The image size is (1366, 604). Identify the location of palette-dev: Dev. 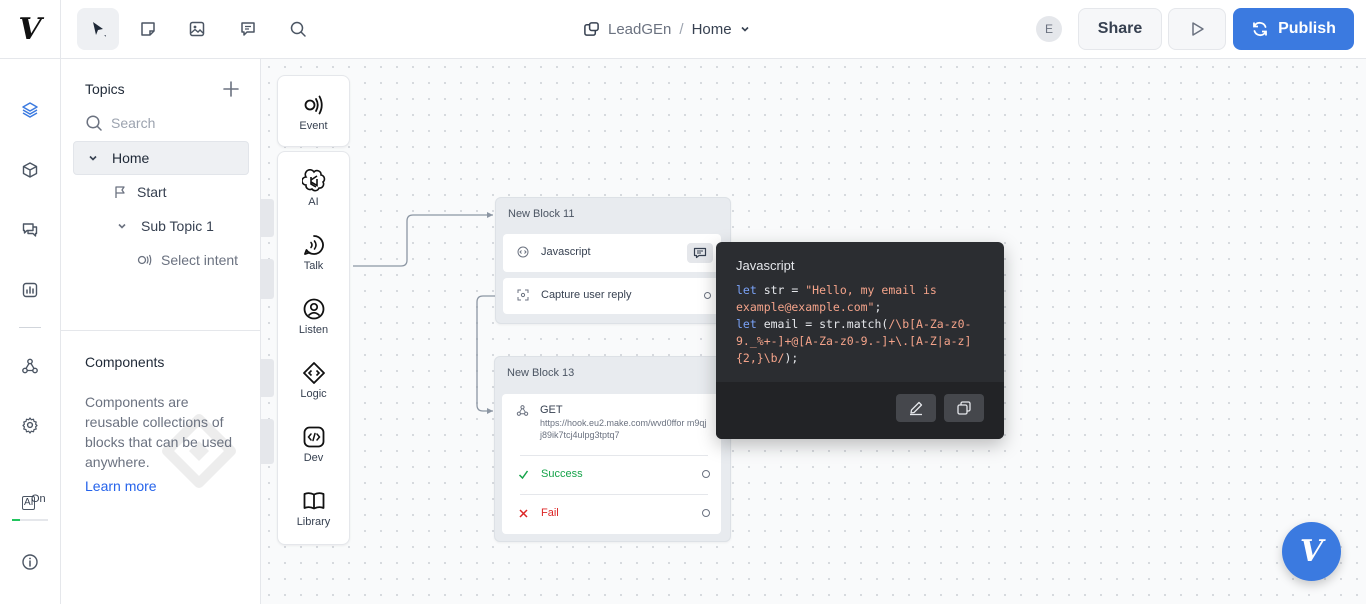
(313, 444).